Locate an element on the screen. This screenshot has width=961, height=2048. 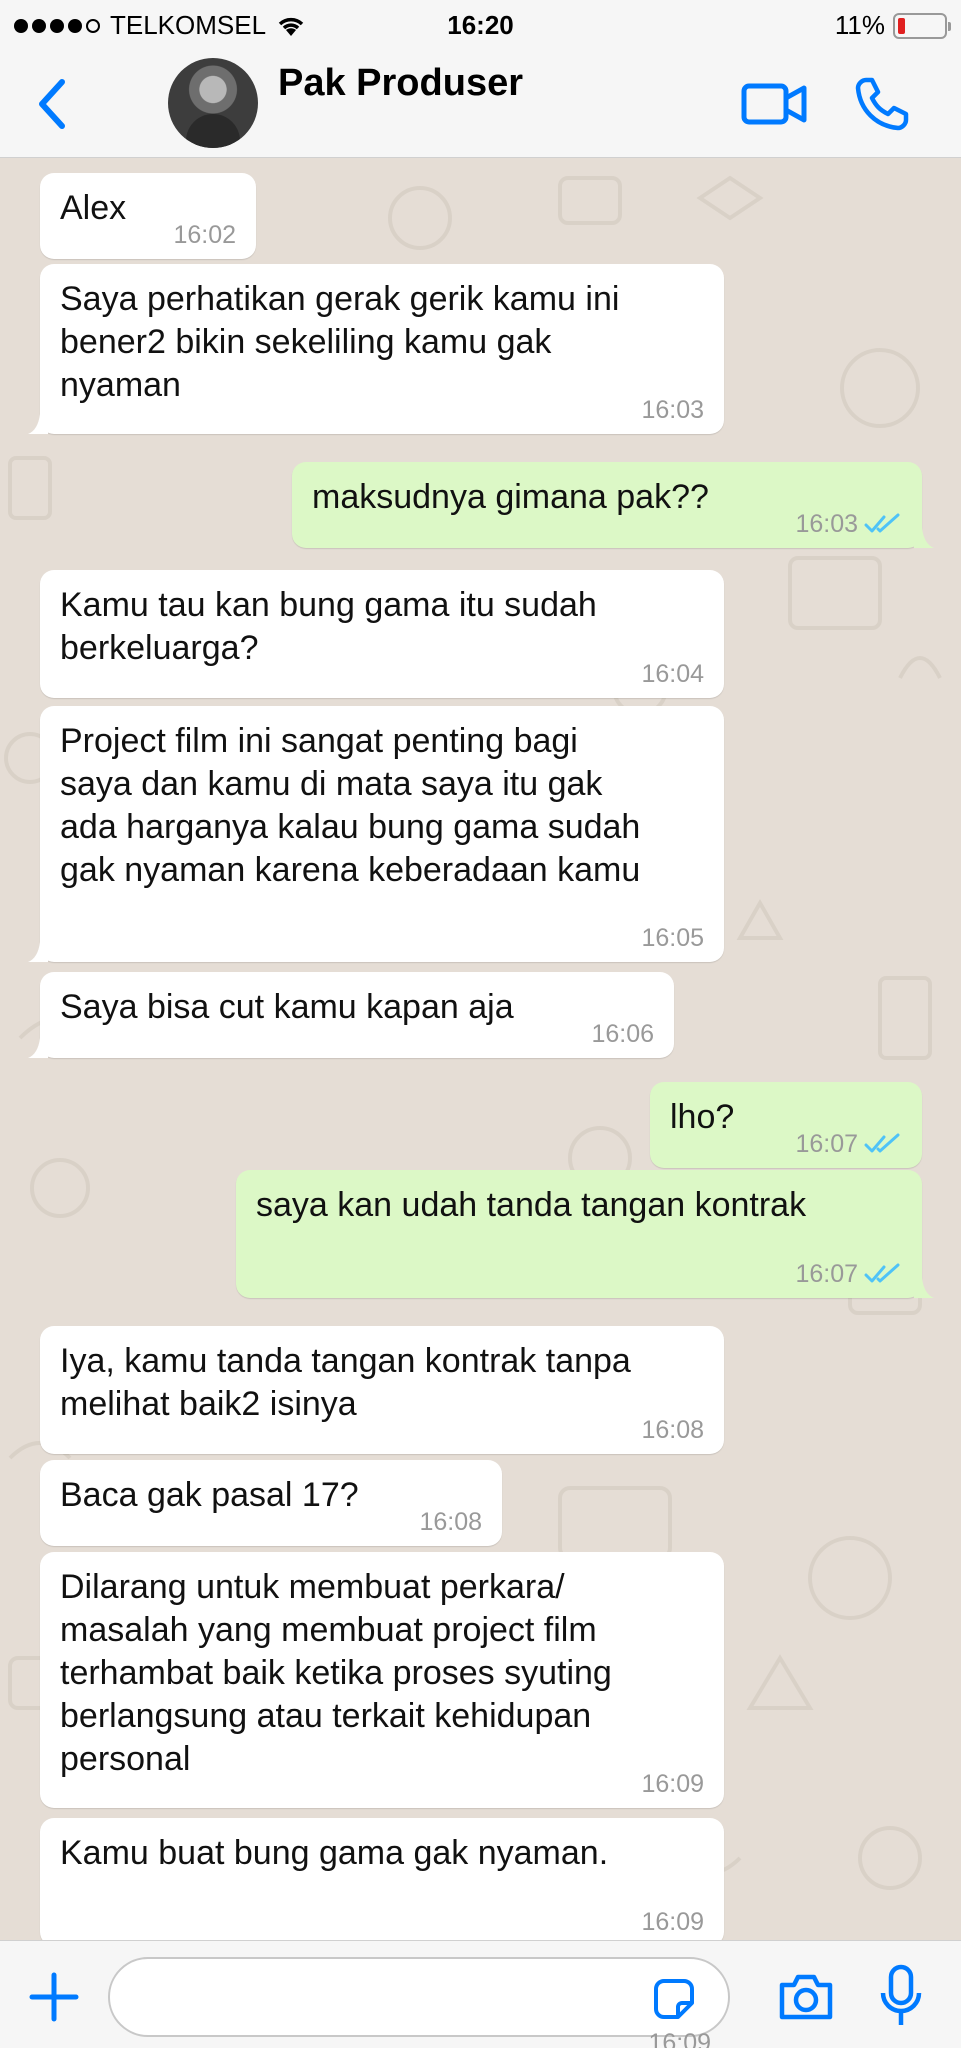
chat-header: Pak Produser is located at coordinates (480, 104).